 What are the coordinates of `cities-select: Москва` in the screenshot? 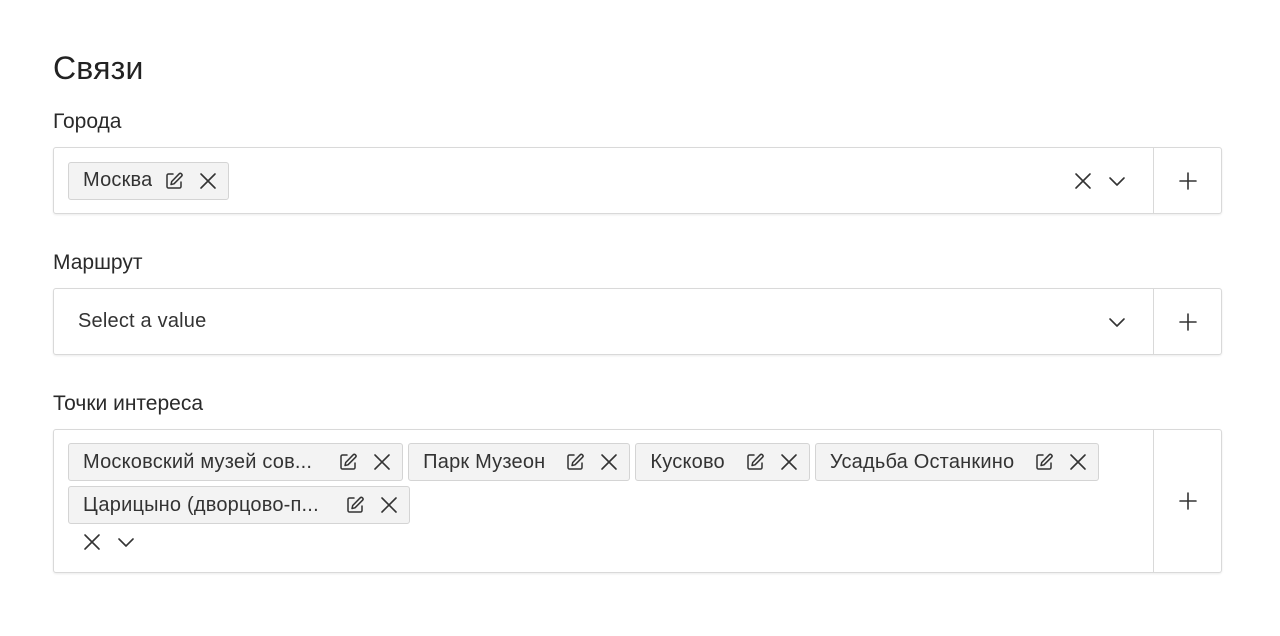 It's located at (637, 180).